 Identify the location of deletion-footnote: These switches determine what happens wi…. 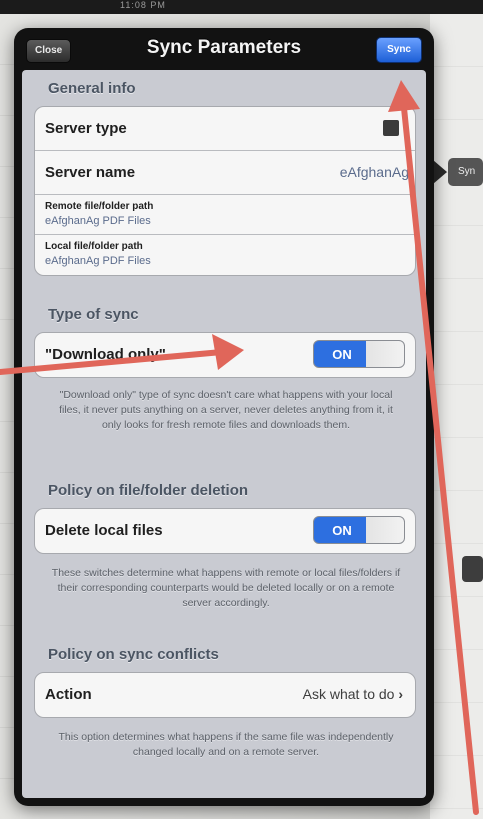
(226, 588).